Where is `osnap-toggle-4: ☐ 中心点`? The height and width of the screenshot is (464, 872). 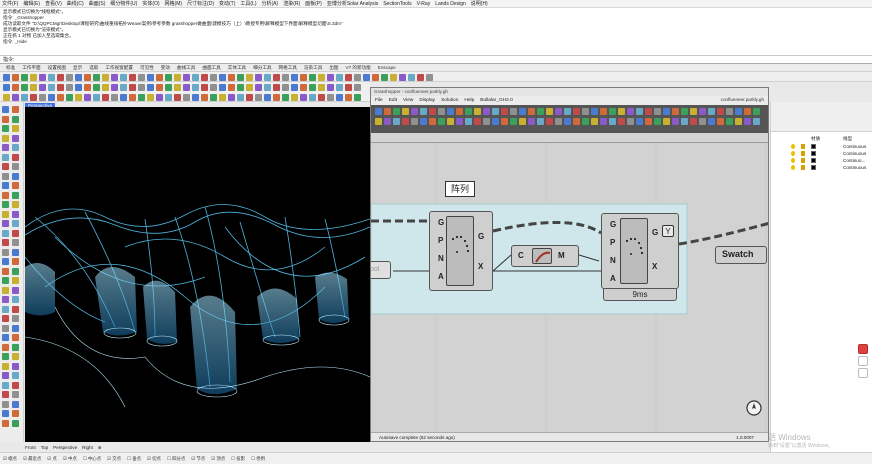
osnap-toggle-4: ☐ 中心点 is located at coordinates (92, 459).